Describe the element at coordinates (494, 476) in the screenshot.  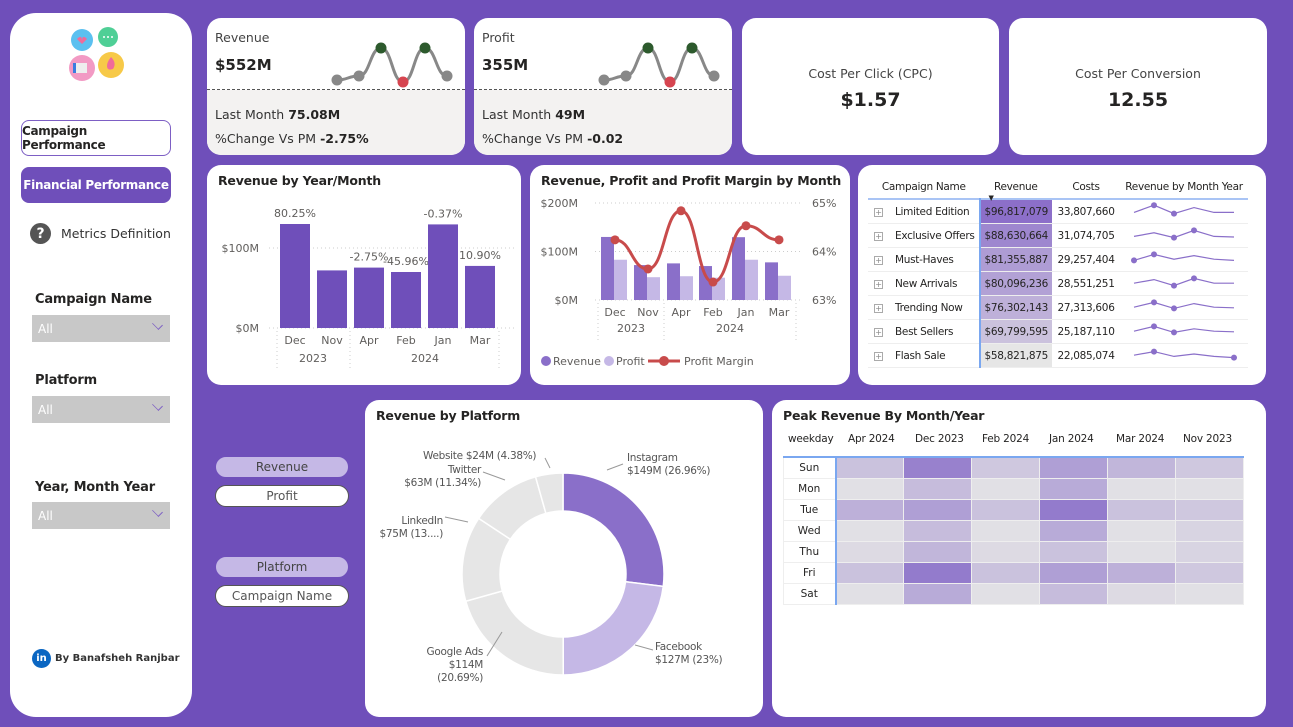
I see `leader-line` at that location.